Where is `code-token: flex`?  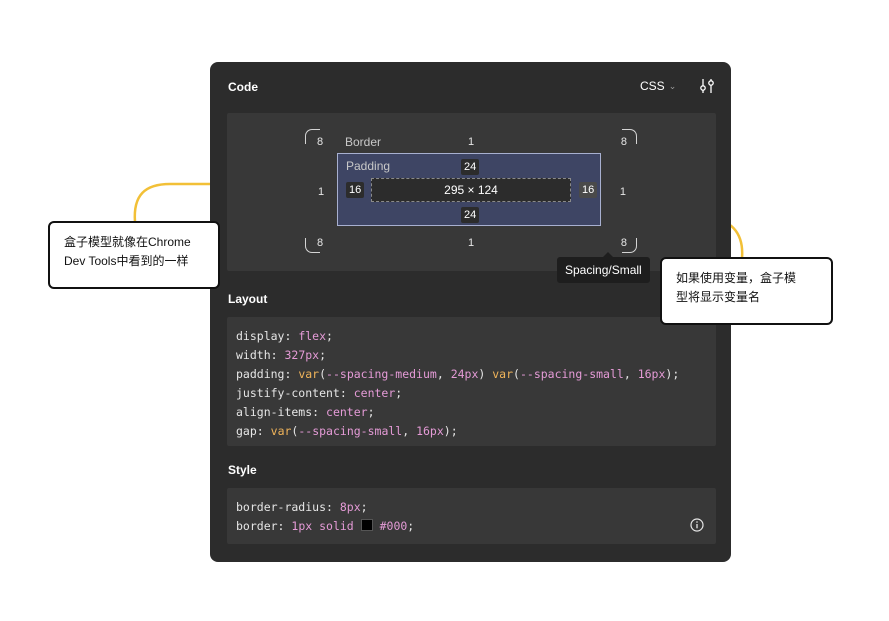 code-token: flex is located at coordinates (312, 336).